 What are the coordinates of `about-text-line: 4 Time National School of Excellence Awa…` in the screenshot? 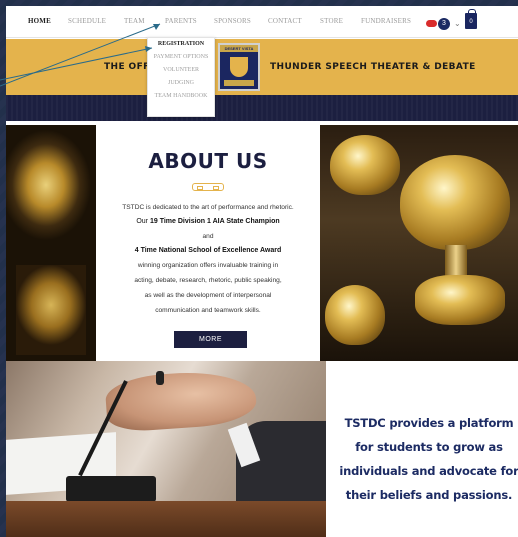 It's located at (208, 250).